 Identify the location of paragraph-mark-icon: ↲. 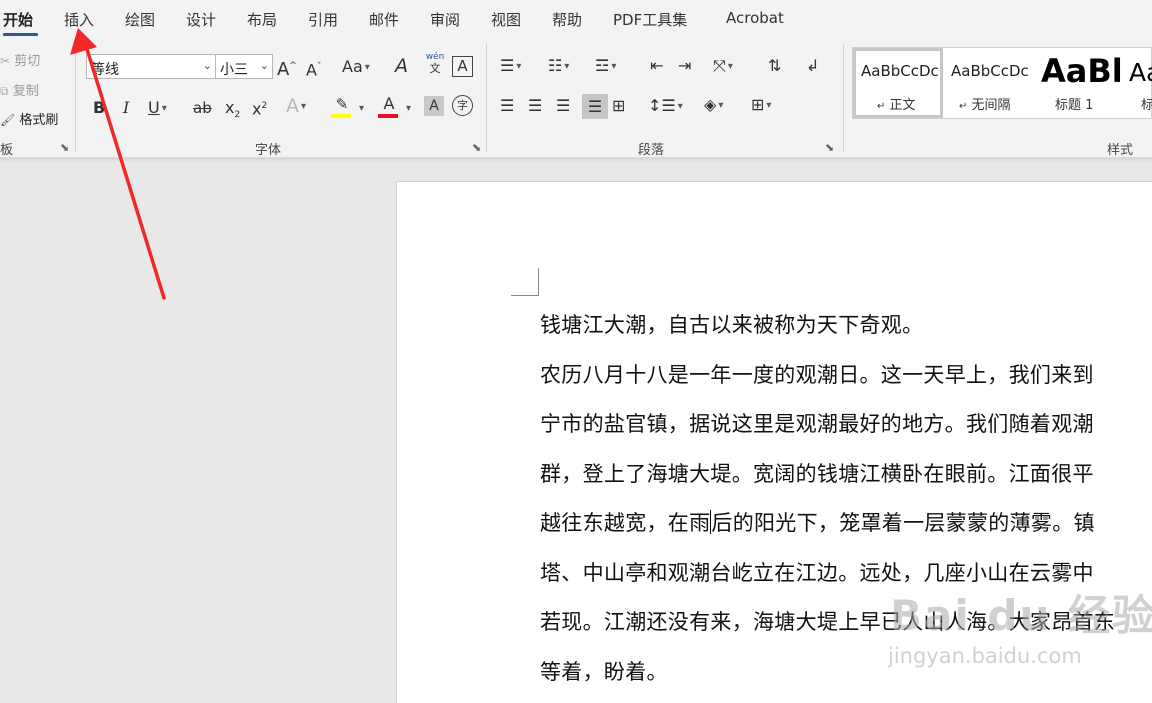
(813, 65).